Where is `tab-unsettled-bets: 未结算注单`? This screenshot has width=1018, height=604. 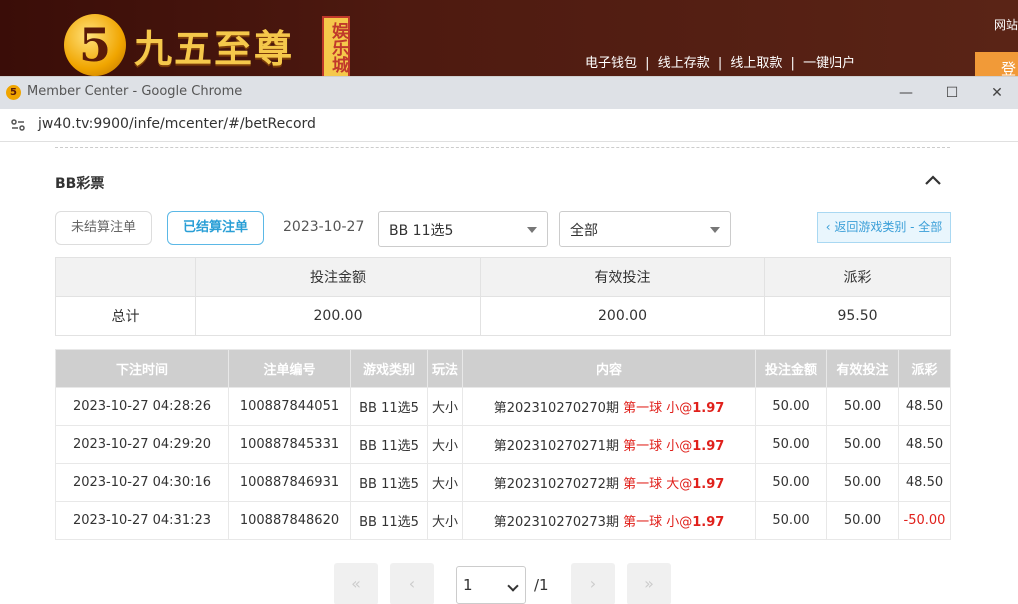 tab-unsettled-bets: 未结算注单 is located at coordinates (103, 228).